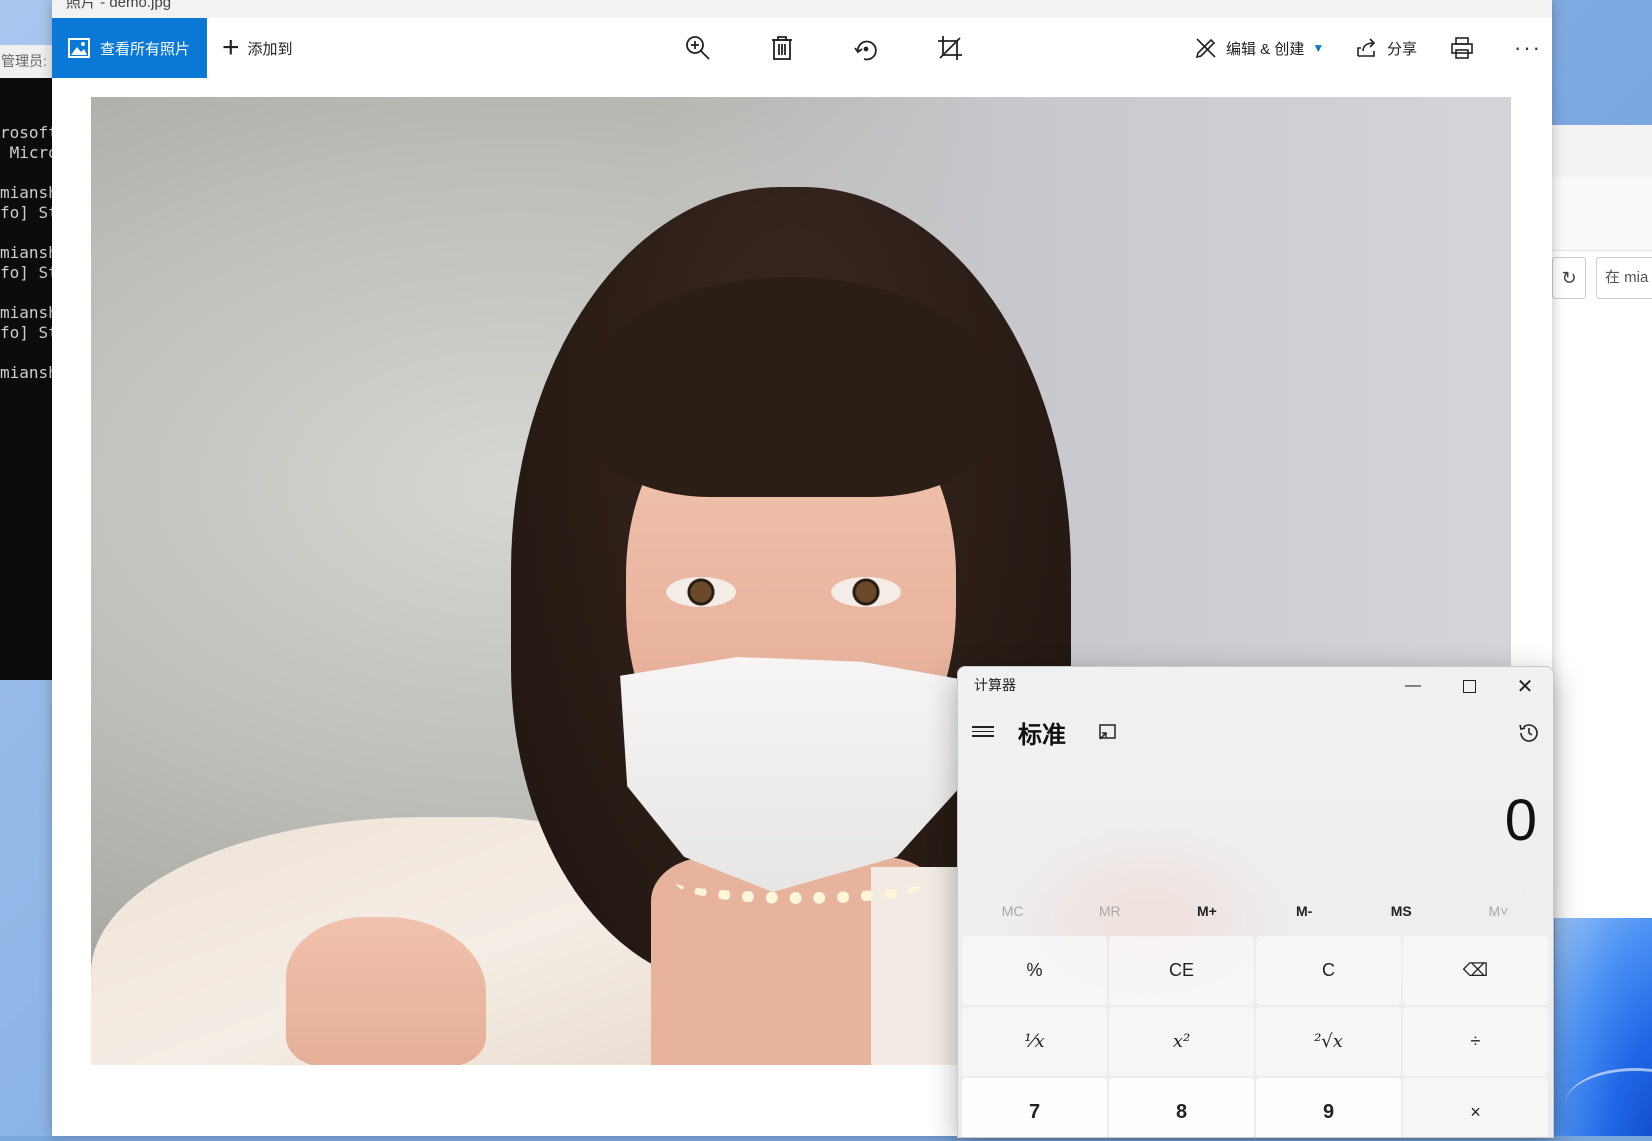  What do you see at coordinates (791, 387) in the screenshot?
I see `photo-bangs` at bounding box center [791, 387].